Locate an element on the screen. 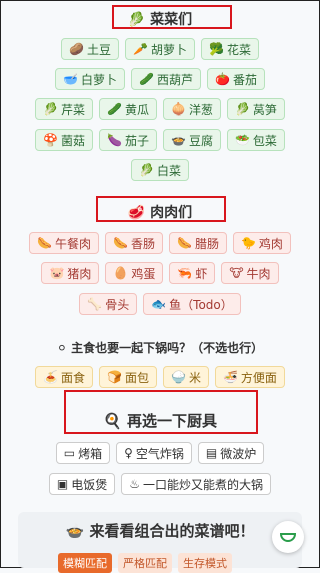 The image size is (320, 573). veg-chip-onion: 🧅 洋葱 is located at coordinates (192, 109).